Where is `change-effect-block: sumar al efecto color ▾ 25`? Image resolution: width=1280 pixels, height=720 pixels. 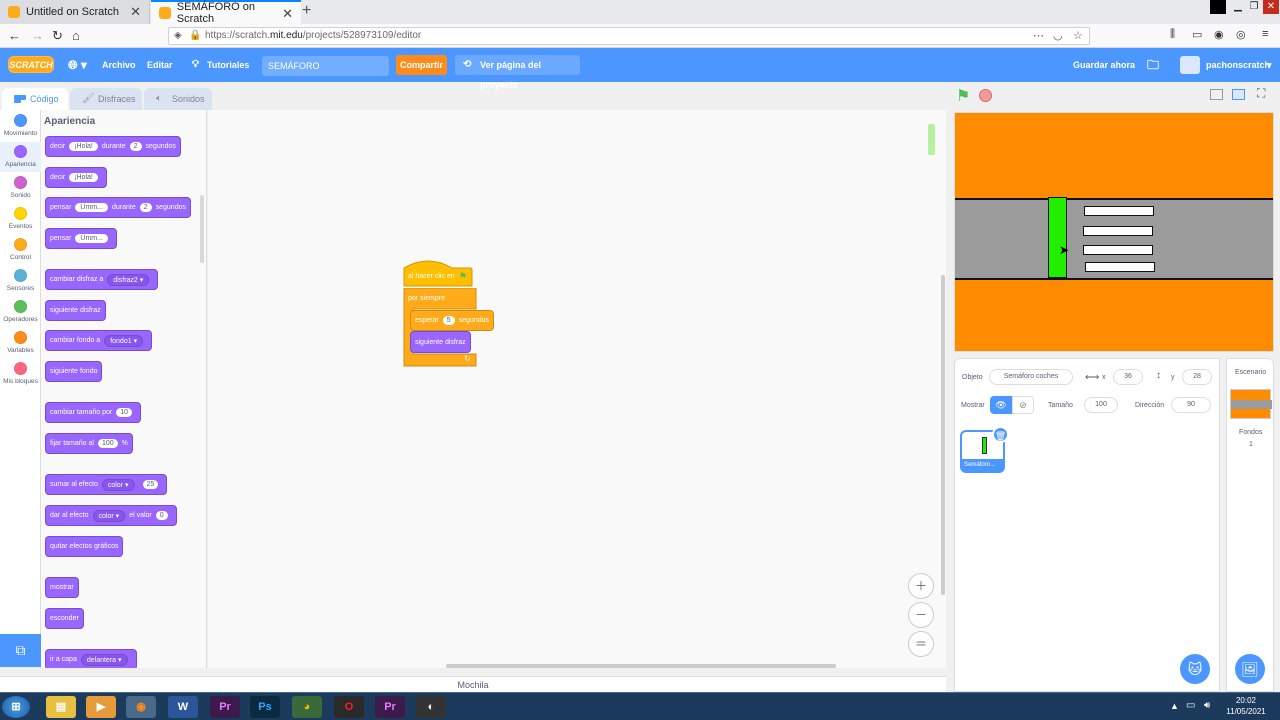
change-effect-block: sumar al efecto color ▾ 25 is located at coordinates (106, 484).